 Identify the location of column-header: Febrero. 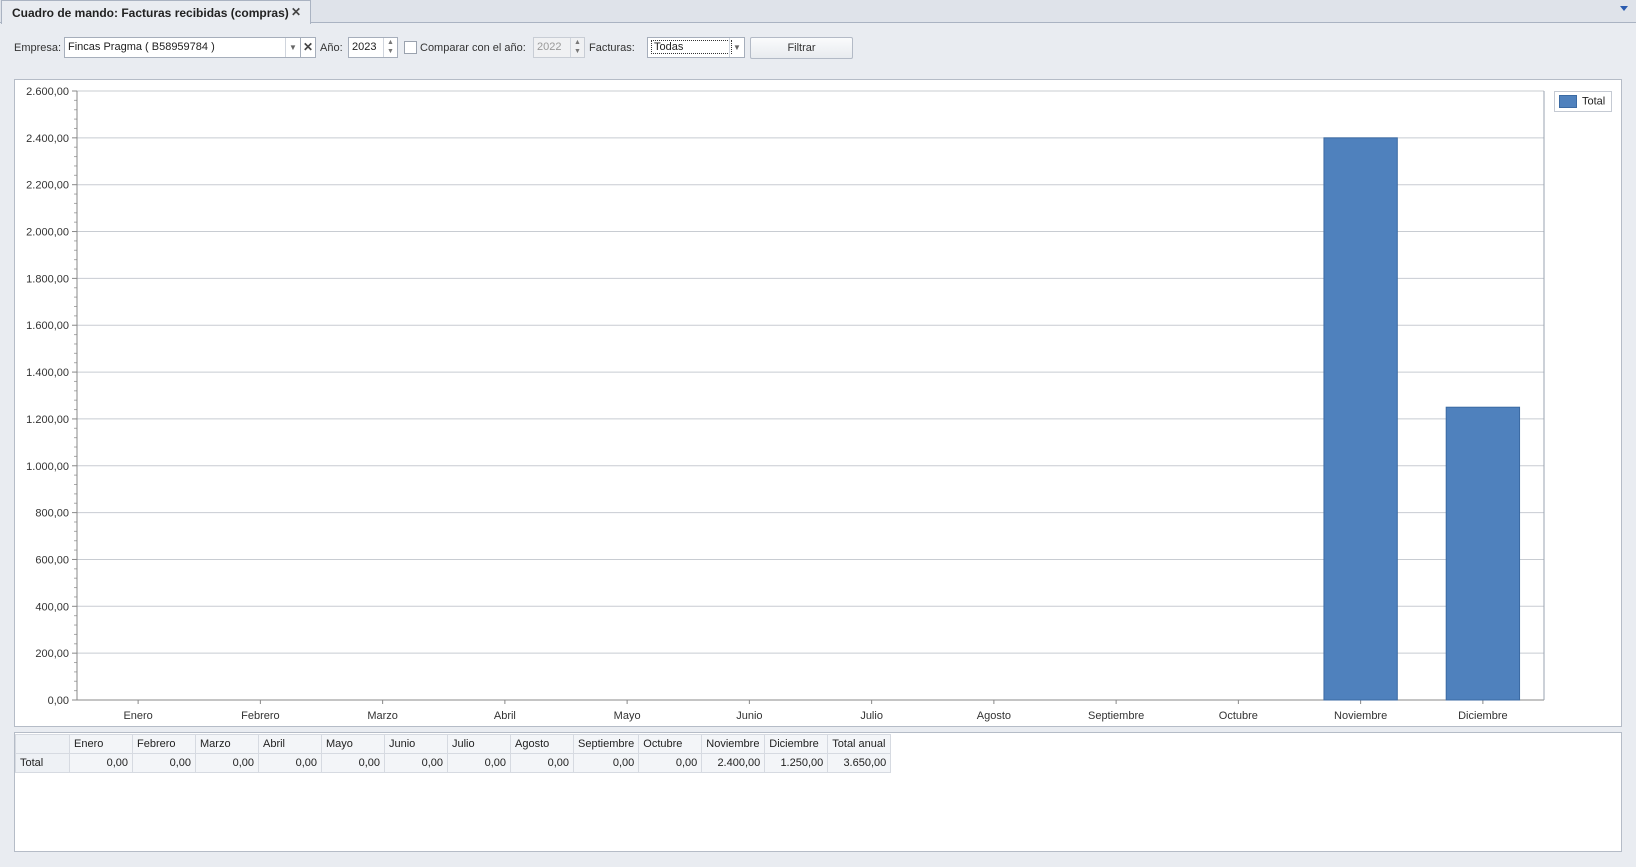
(164, 744).